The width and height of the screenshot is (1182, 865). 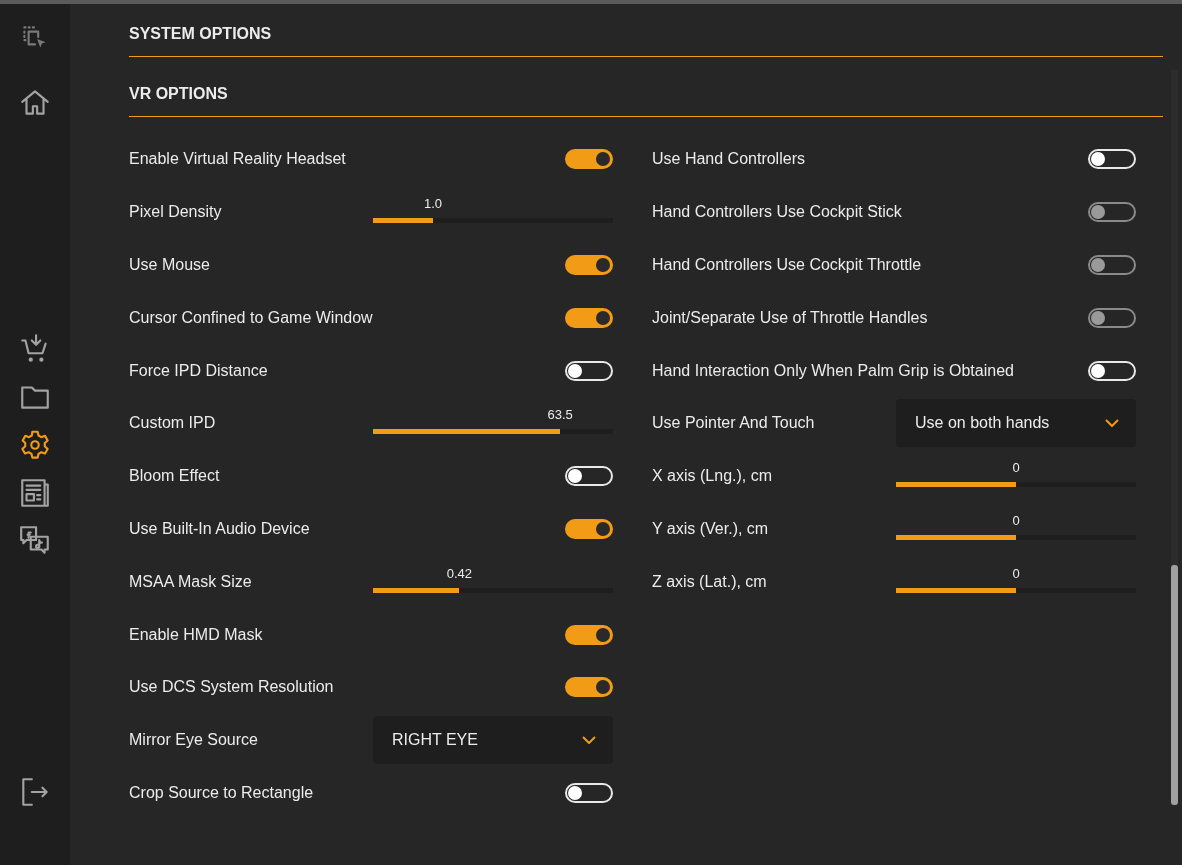 What do you see at coordinates (787, 265) in the screenshot?
I see `setting-label: Hand Controllers Use Cockpit Throttle` at bounding box center [787, 265].